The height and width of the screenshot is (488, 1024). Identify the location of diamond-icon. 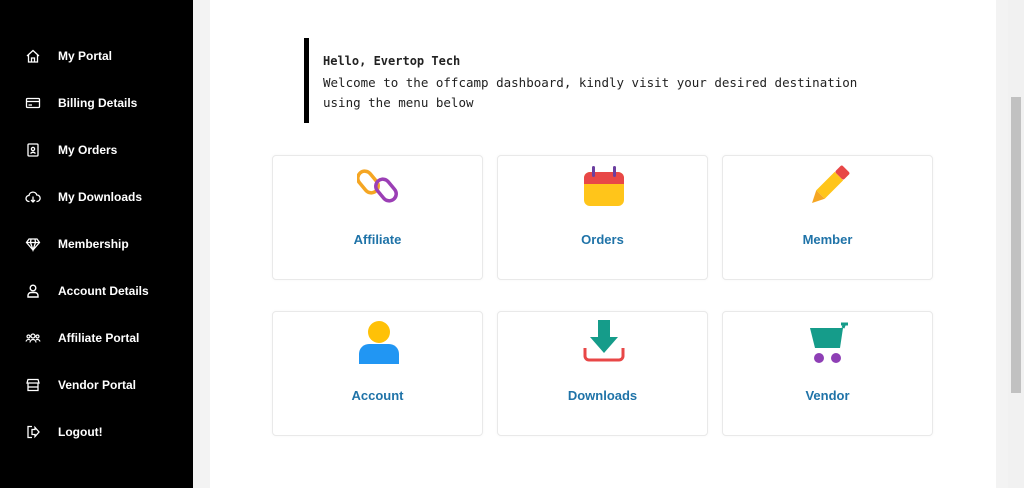
(33, 244).